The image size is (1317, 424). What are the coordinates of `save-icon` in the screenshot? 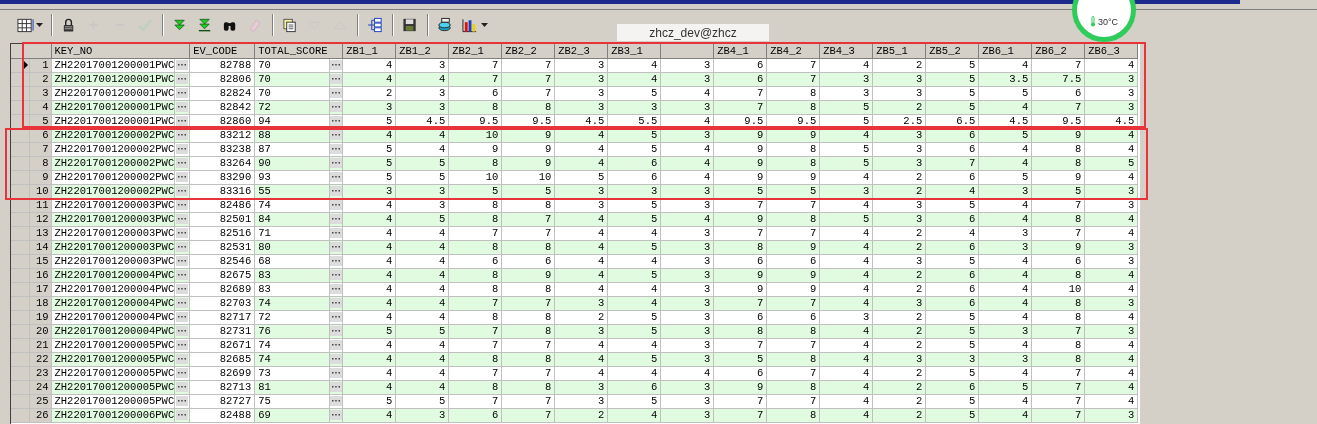 It's located at (410, 25).